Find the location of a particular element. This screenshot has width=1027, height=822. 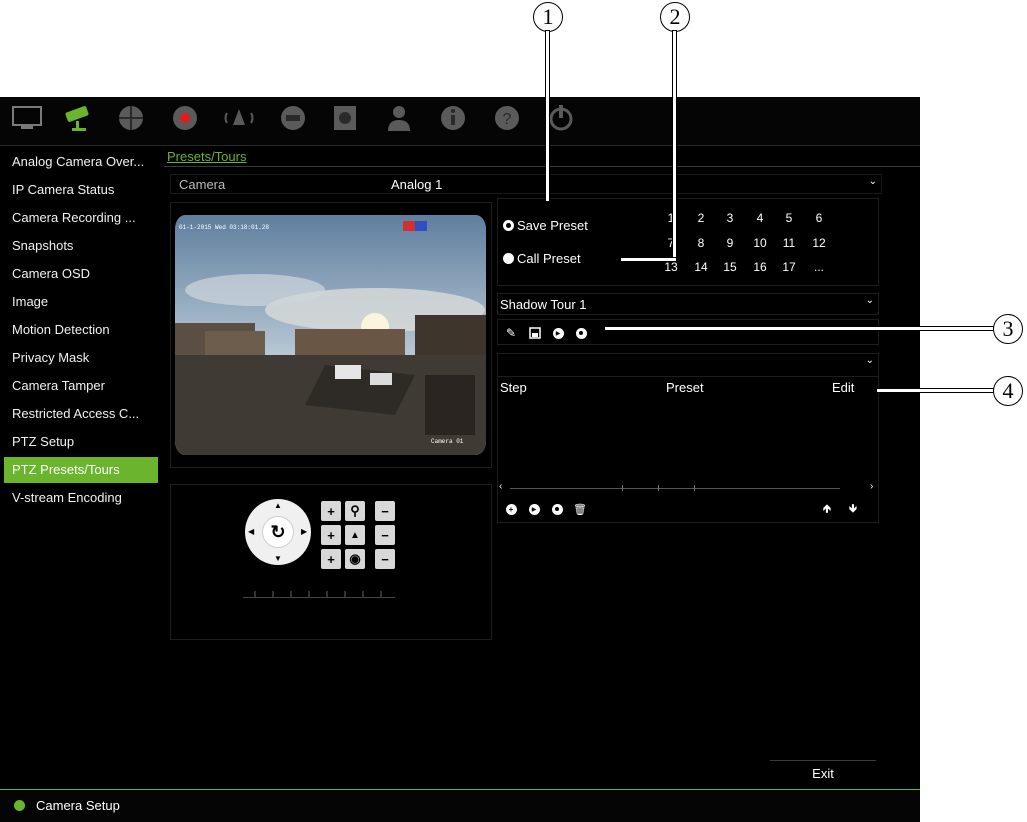

call-preset-radio is located at coordinates (508, 258).